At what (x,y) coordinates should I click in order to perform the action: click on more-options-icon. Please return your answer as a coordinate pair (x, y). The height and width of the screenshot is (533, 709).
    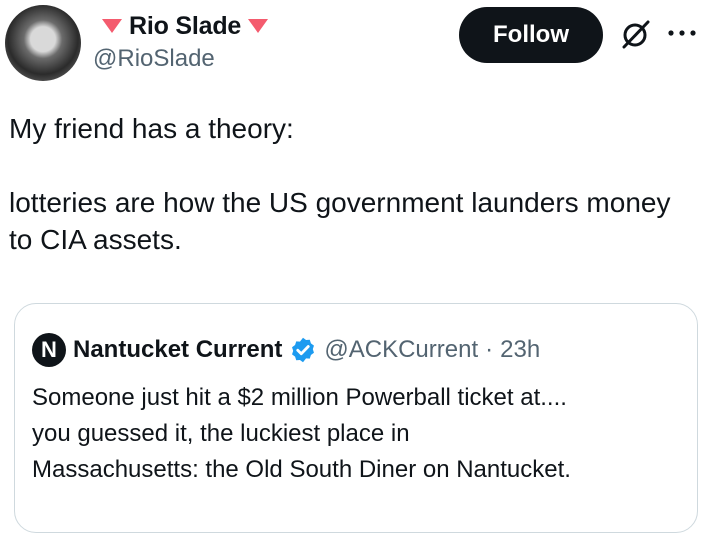
    Looking at the image, I should click on (682, 33).